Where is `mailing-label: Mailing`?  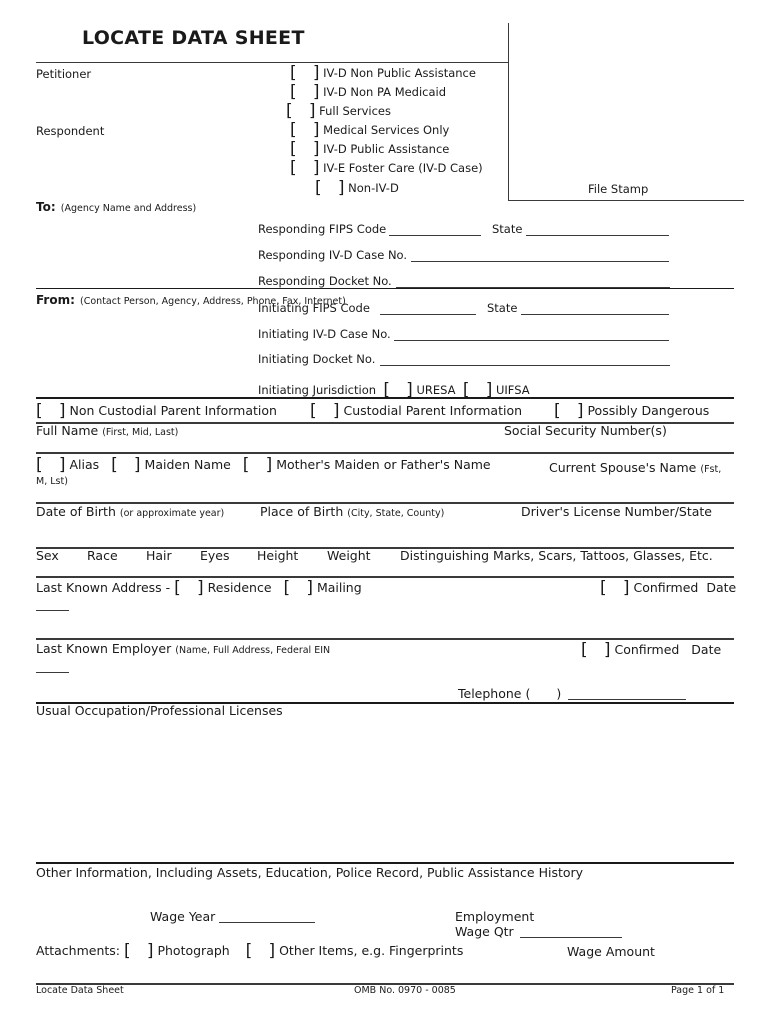
mailing-label: Mailing is located at coordinates (339, 587).